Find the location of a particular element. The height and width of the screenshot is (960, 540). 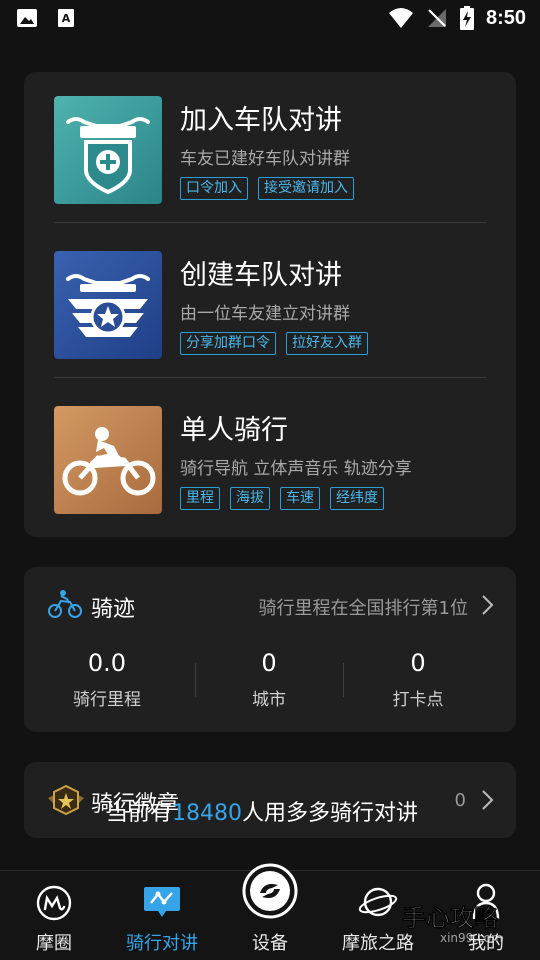

join-team-desc: 车友已建好车队对讲群 is located at coordinates (265, 159).